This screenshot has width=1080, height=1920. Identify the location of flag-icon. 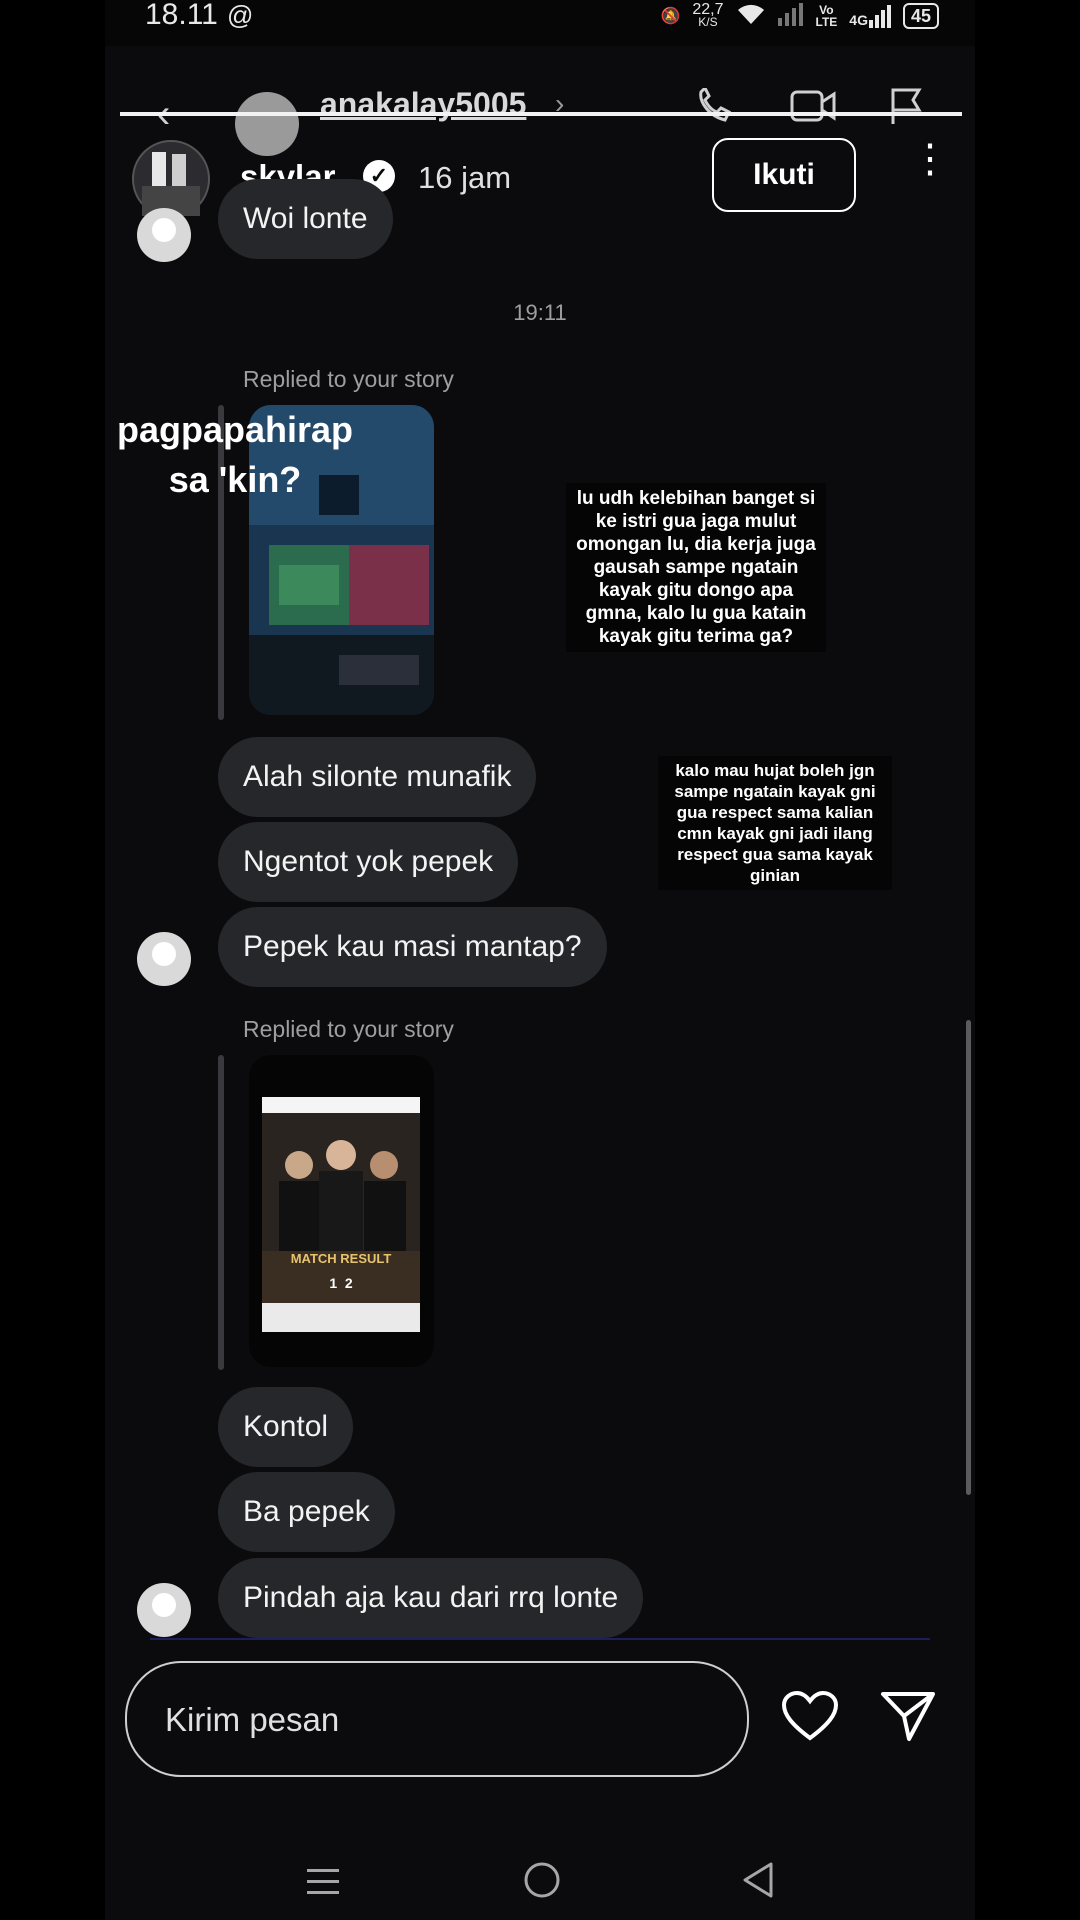
(907, 110).